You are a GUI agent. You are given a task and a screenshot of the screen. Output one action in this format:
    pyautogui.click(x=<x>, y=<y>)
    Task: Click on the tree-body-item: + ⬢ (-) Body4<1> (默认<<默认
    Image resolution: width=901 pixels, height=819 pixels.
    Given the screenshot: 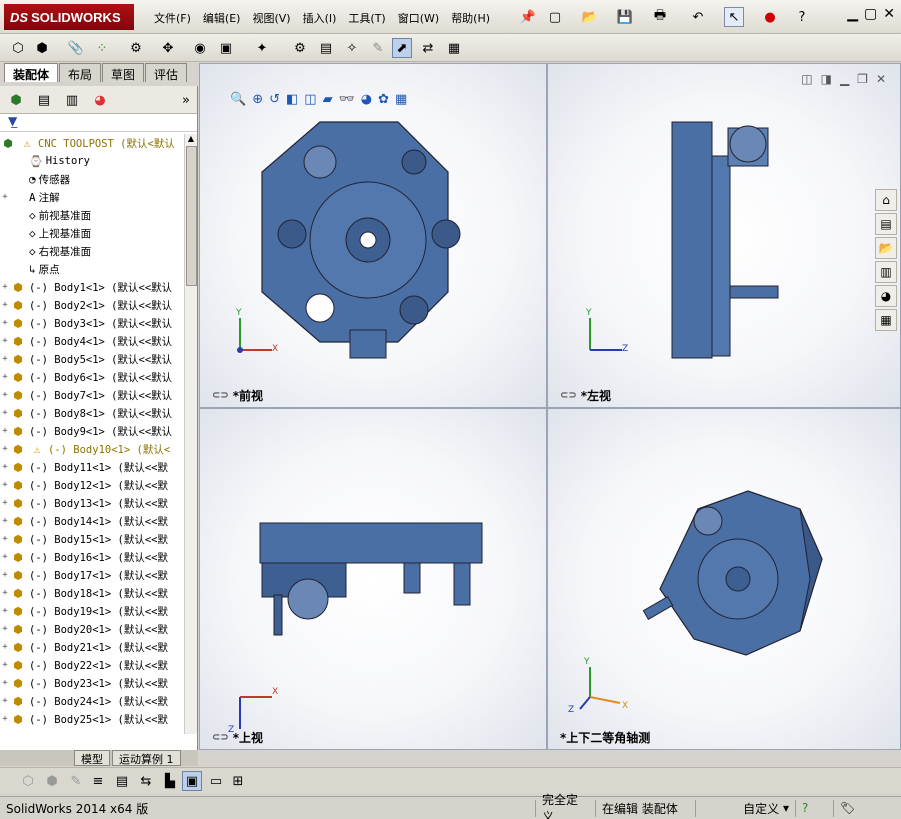 What is the action you would take?
    pyautogui.click(x=92, y=341)
    